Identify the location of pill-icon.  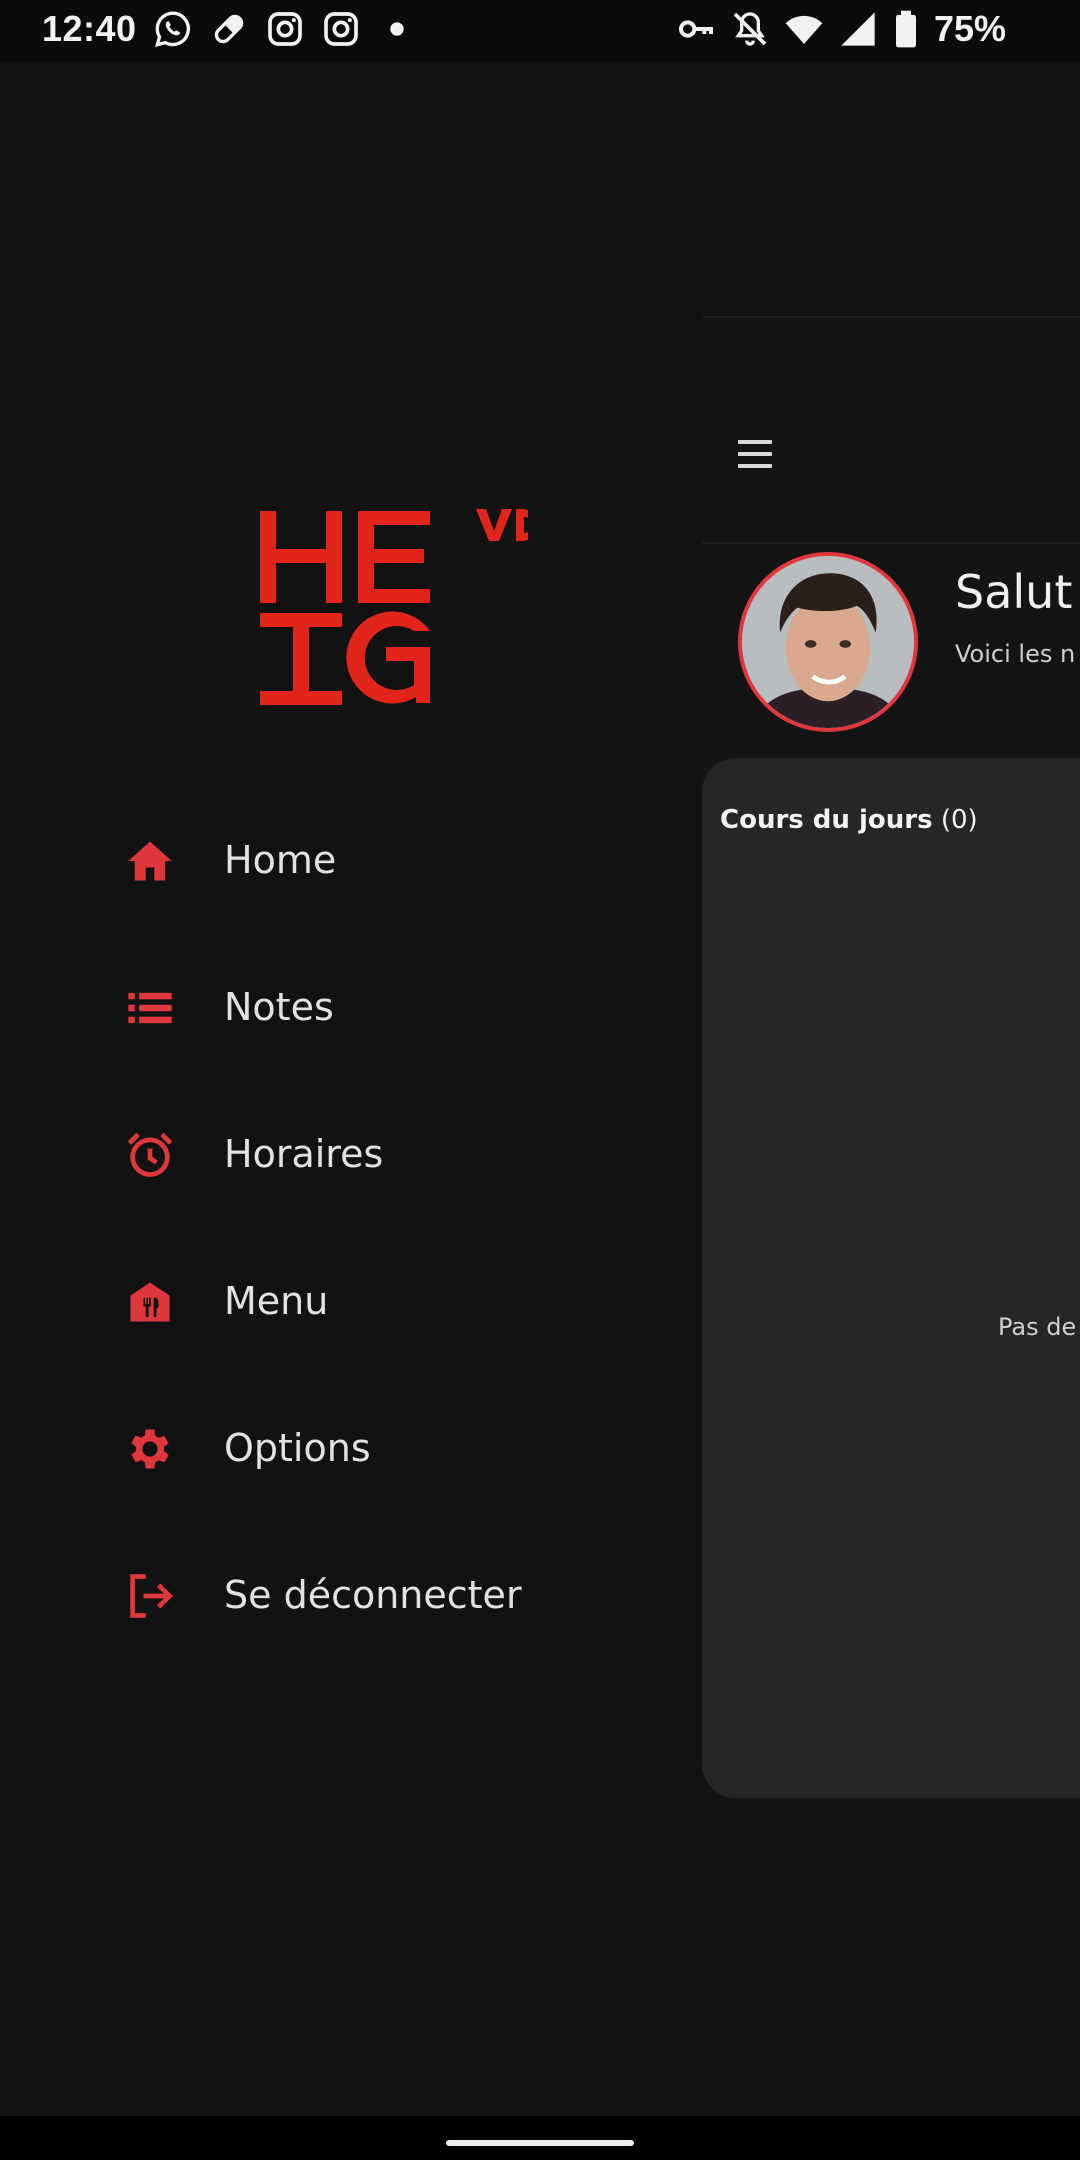
(229, 29).